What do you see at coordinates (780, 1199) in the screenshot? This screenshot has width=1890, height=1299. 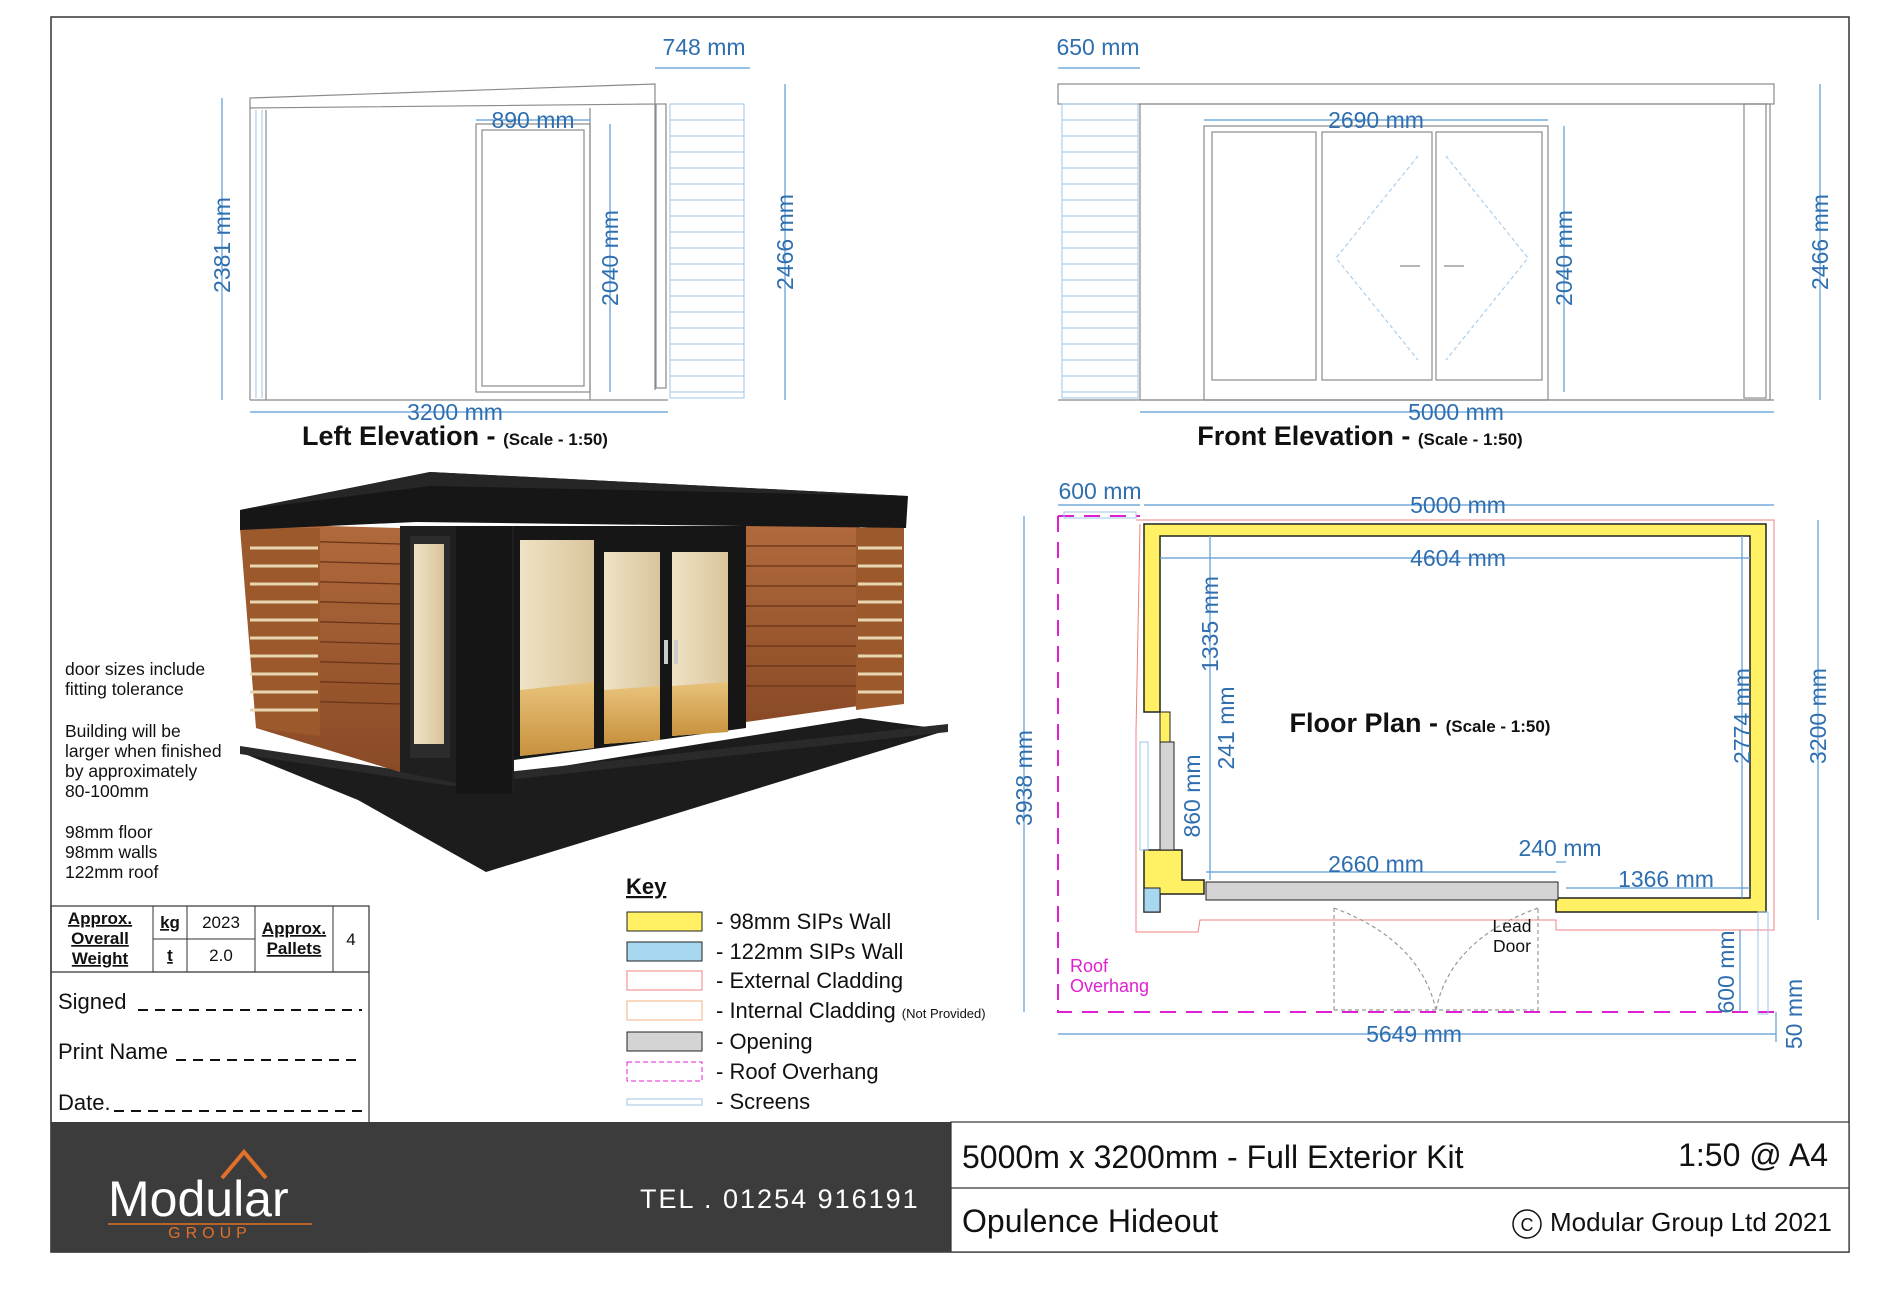 I see `telephone: TEL . 01254 916191` at bounding box center [780, 1199].